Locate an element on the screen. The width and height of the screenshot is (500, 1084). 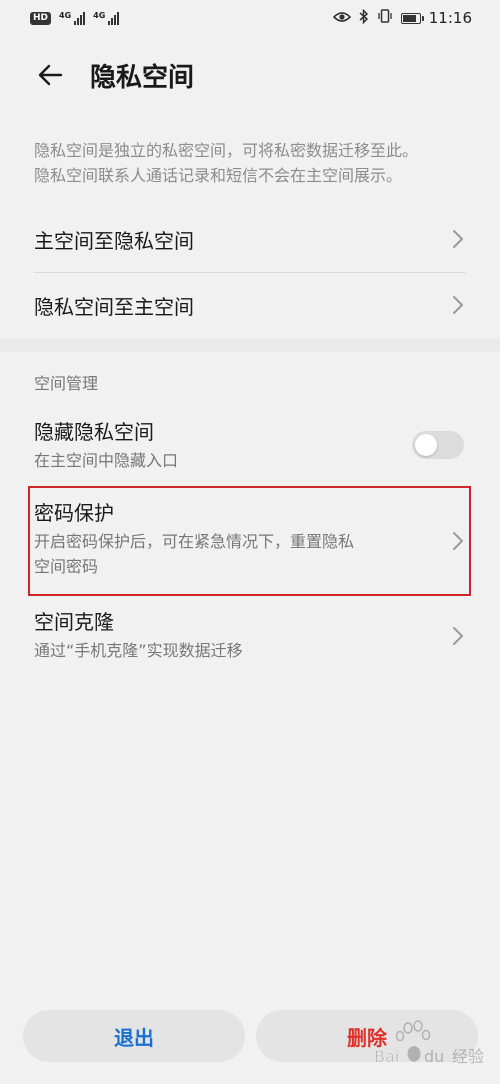
hide-space-toggle is located at coordinates (438, 445).